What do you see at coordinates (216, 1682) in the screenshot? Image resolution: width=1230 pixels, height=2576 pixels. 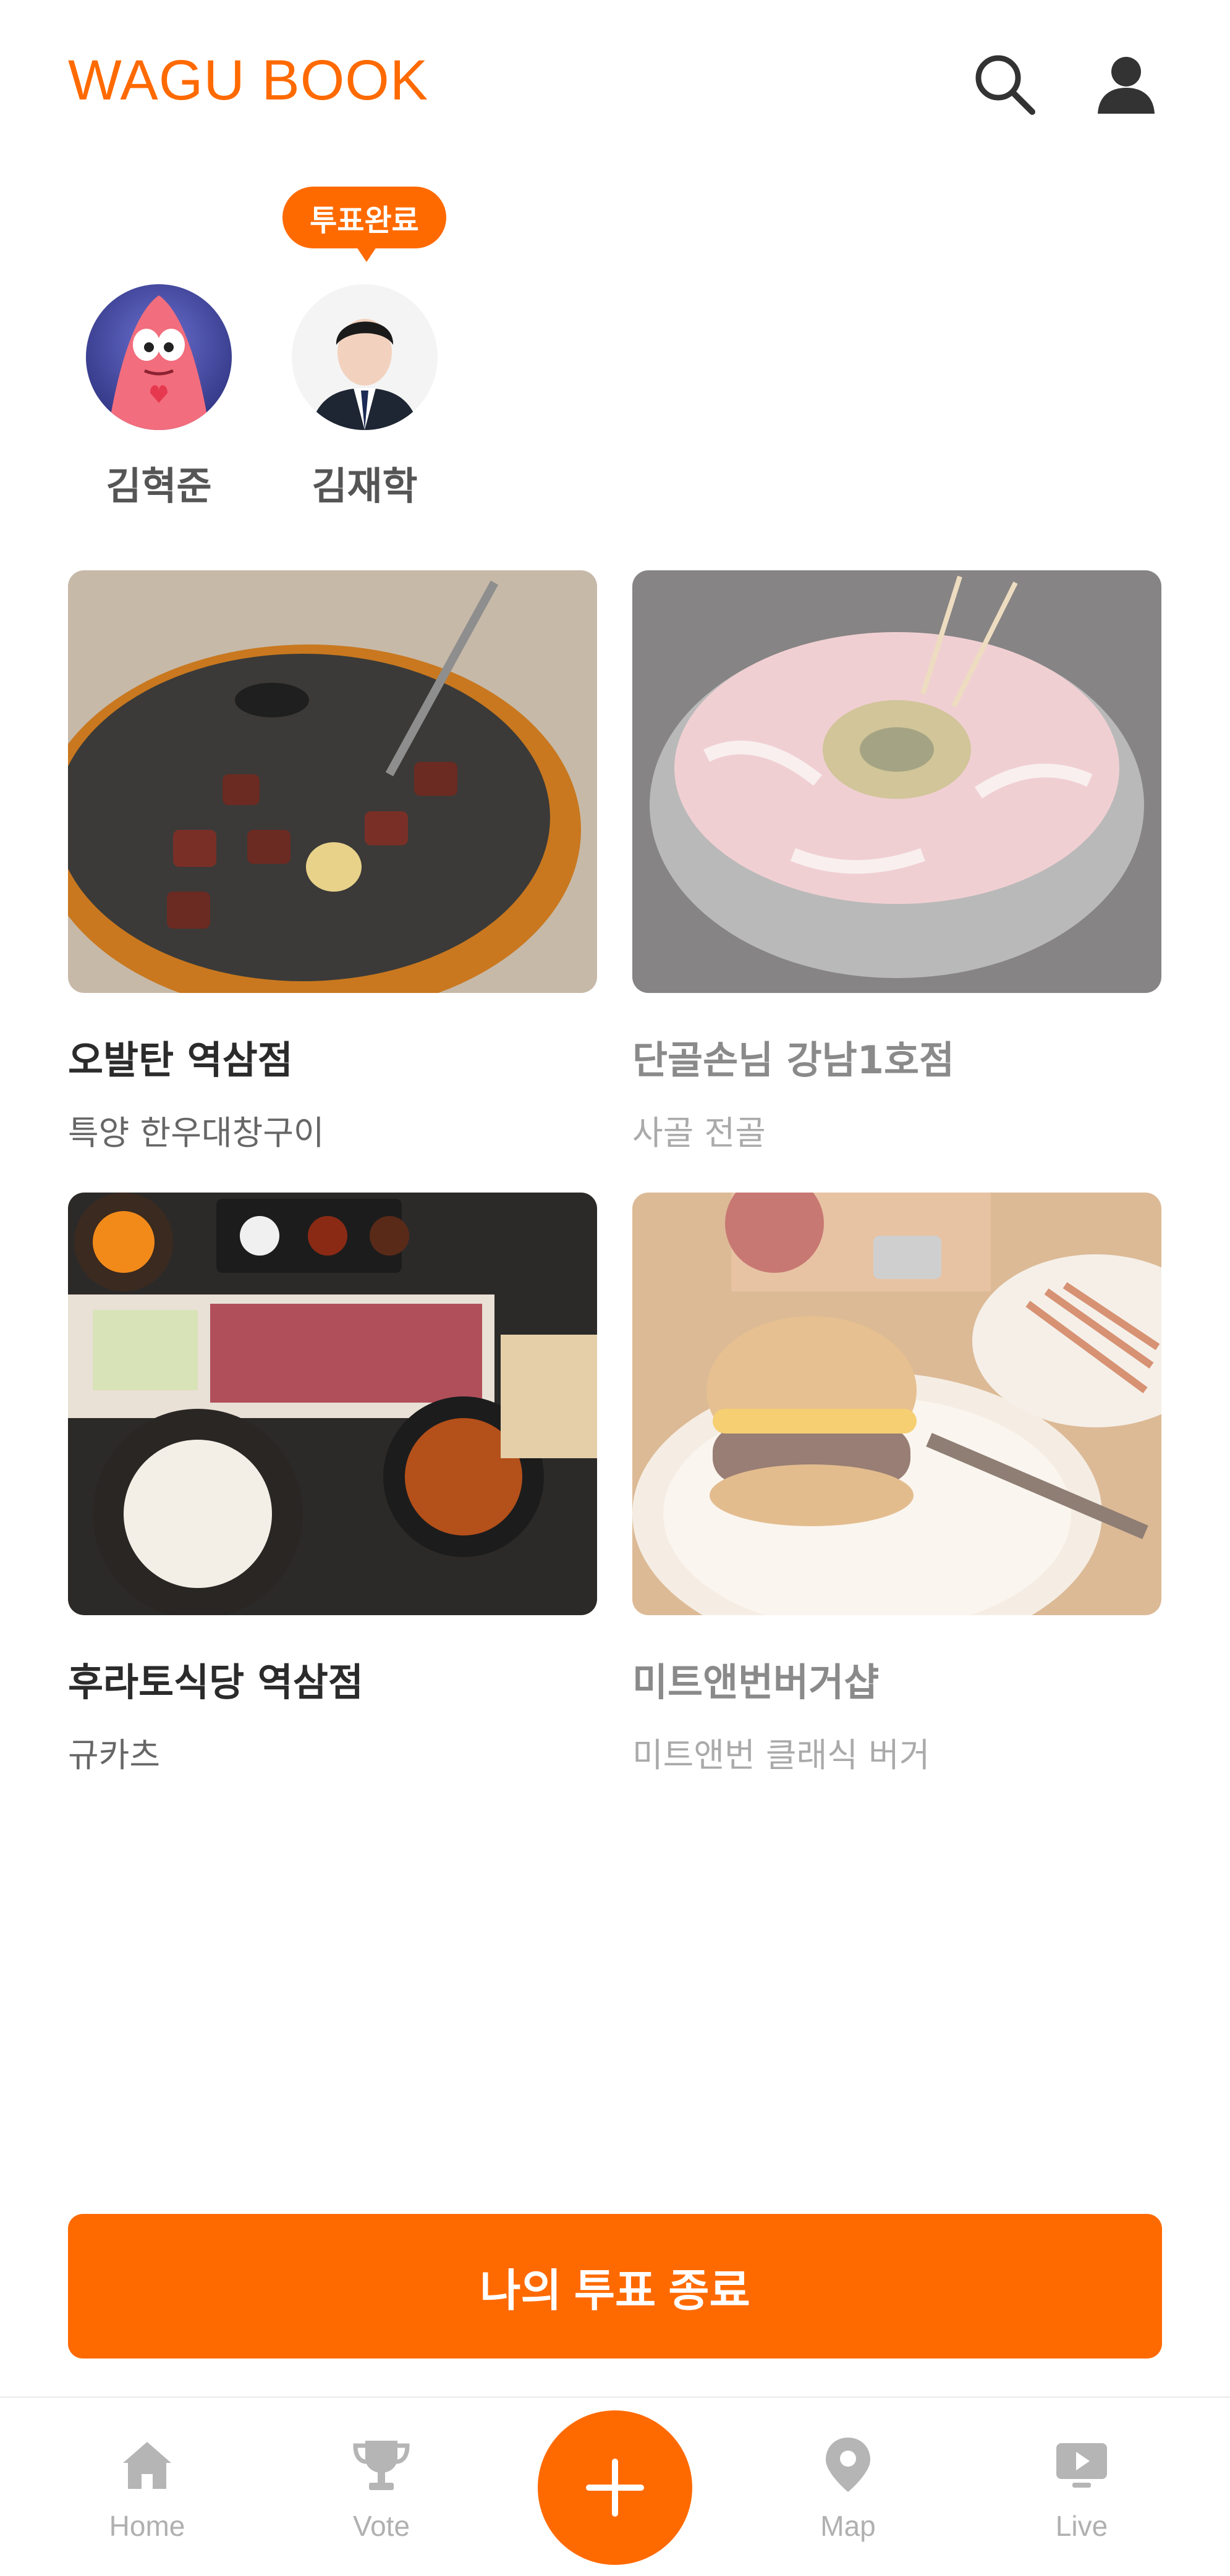 I see `restaurant-name: 후라토식당 역삼점` at bounding box center [216, 1682].